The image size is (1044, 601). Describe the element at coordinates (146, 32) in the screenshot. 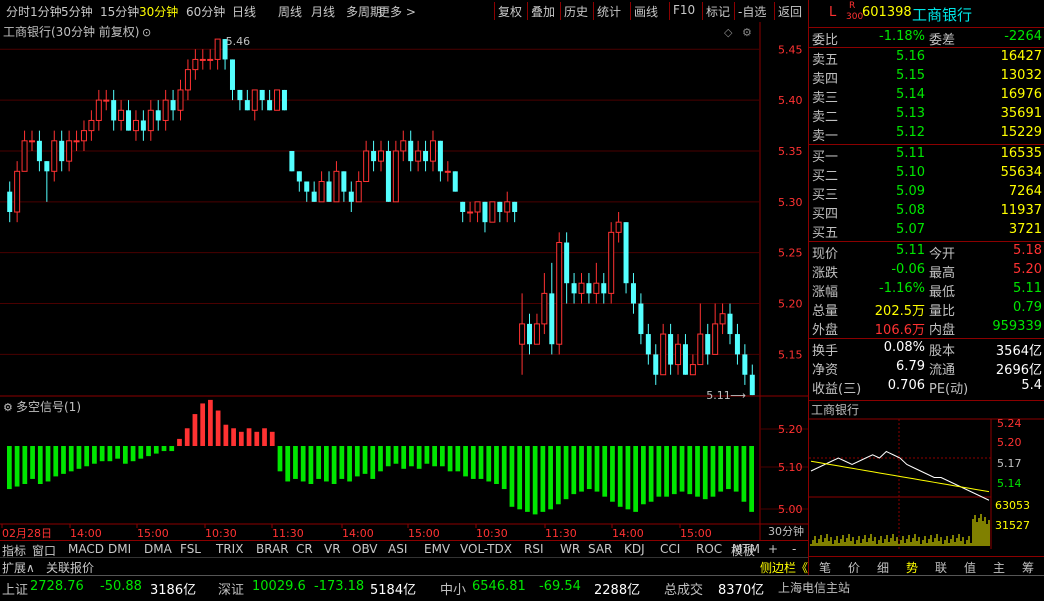

I see `chevron-down-icon: ⊙` at that location.